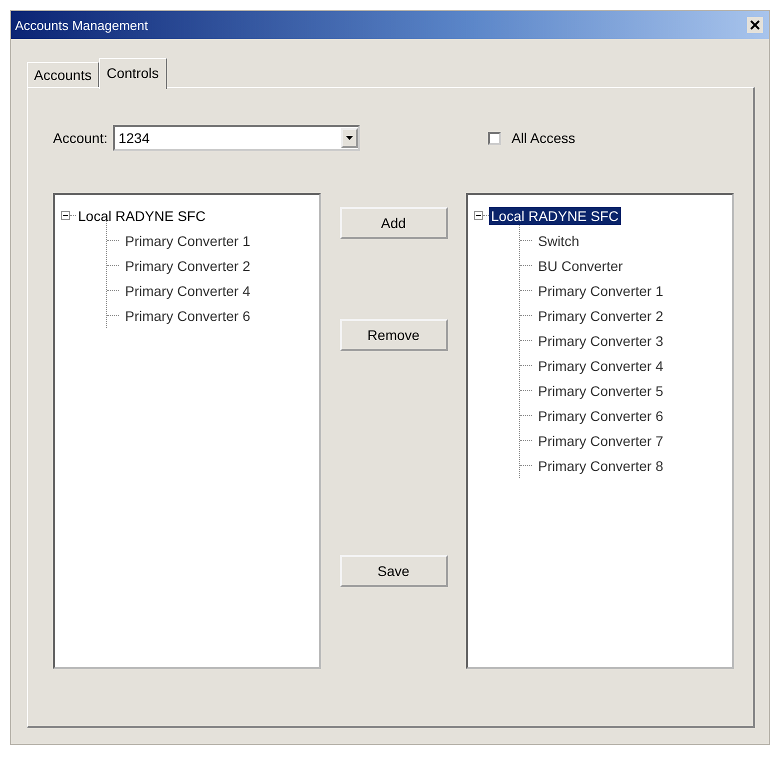 This screenshot has width=772, height=757. I want to click on dropdown-button, so click(349, 138).